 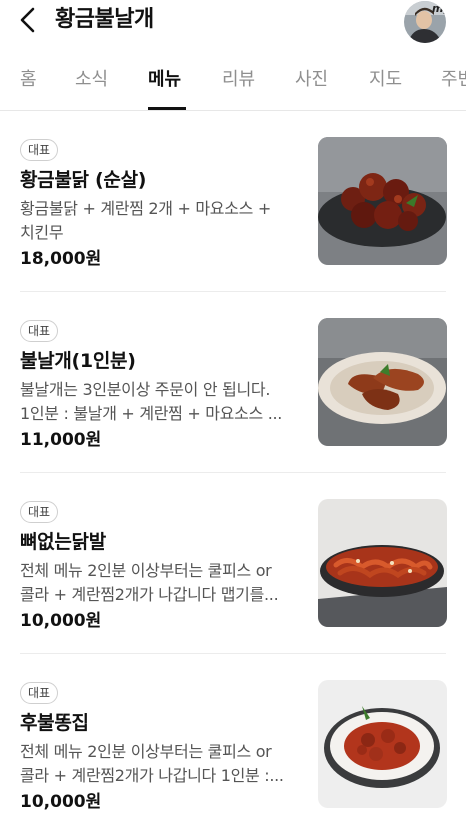 I want to click on tab-bar: 홈 소식 메뉴 리뷰 사진 지도 주변, so click(x=233, y=83).